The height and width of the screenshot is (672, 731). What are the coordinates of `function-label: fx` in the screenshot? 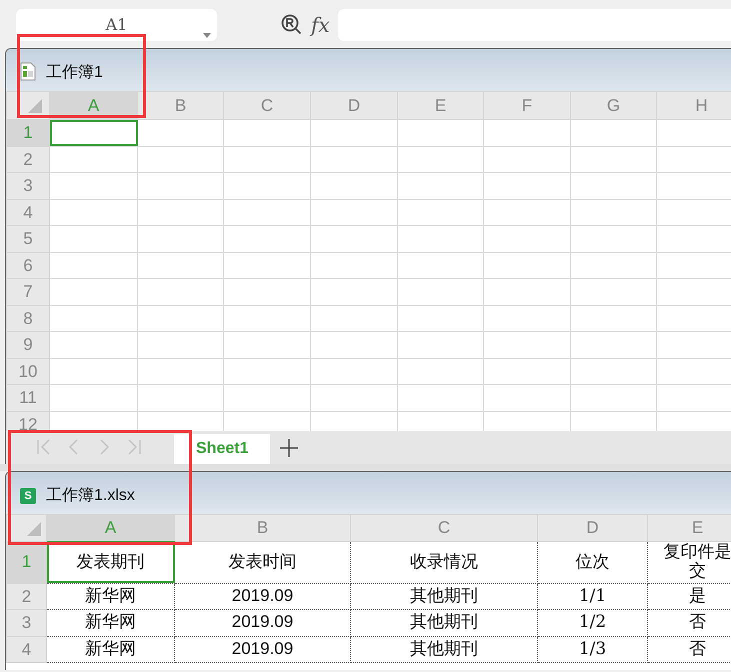 It's located at (320, 25).